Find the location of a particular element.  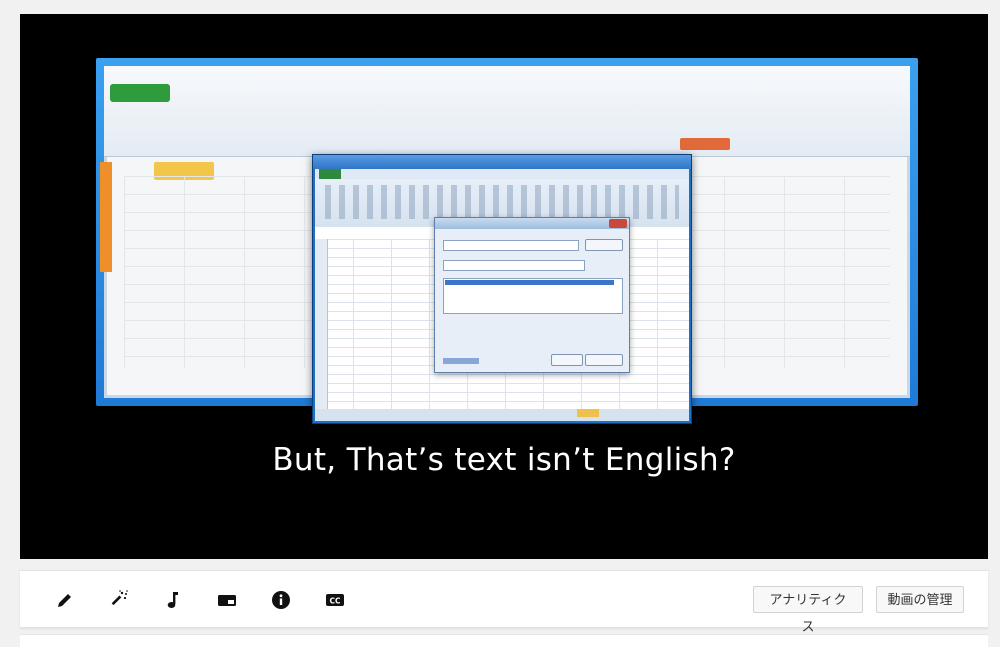

video-subtitle: But, That’s text isn’t English? is located at coordinates (504, 460).